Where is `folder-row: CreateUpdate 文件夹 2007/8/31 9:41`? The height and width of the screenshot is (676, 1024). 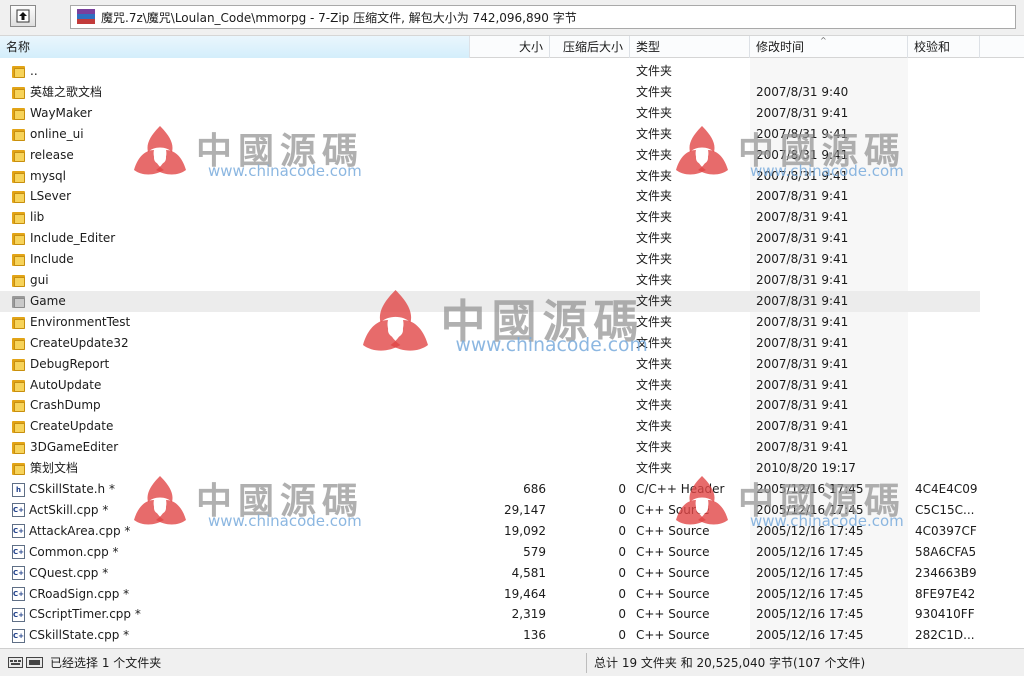 folder-row: CreateUpdate 文件夹 2007/8/31 9:41 is located at coordinates (490, 426).